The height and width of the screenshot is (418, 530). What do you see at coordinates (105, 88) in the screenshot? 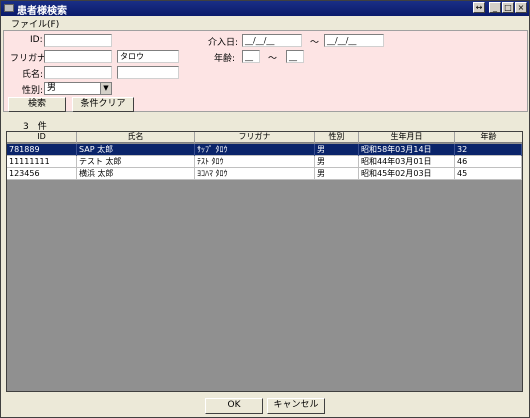
I see `chevron-down-icon: ▼` at bounding box center [105, 88].